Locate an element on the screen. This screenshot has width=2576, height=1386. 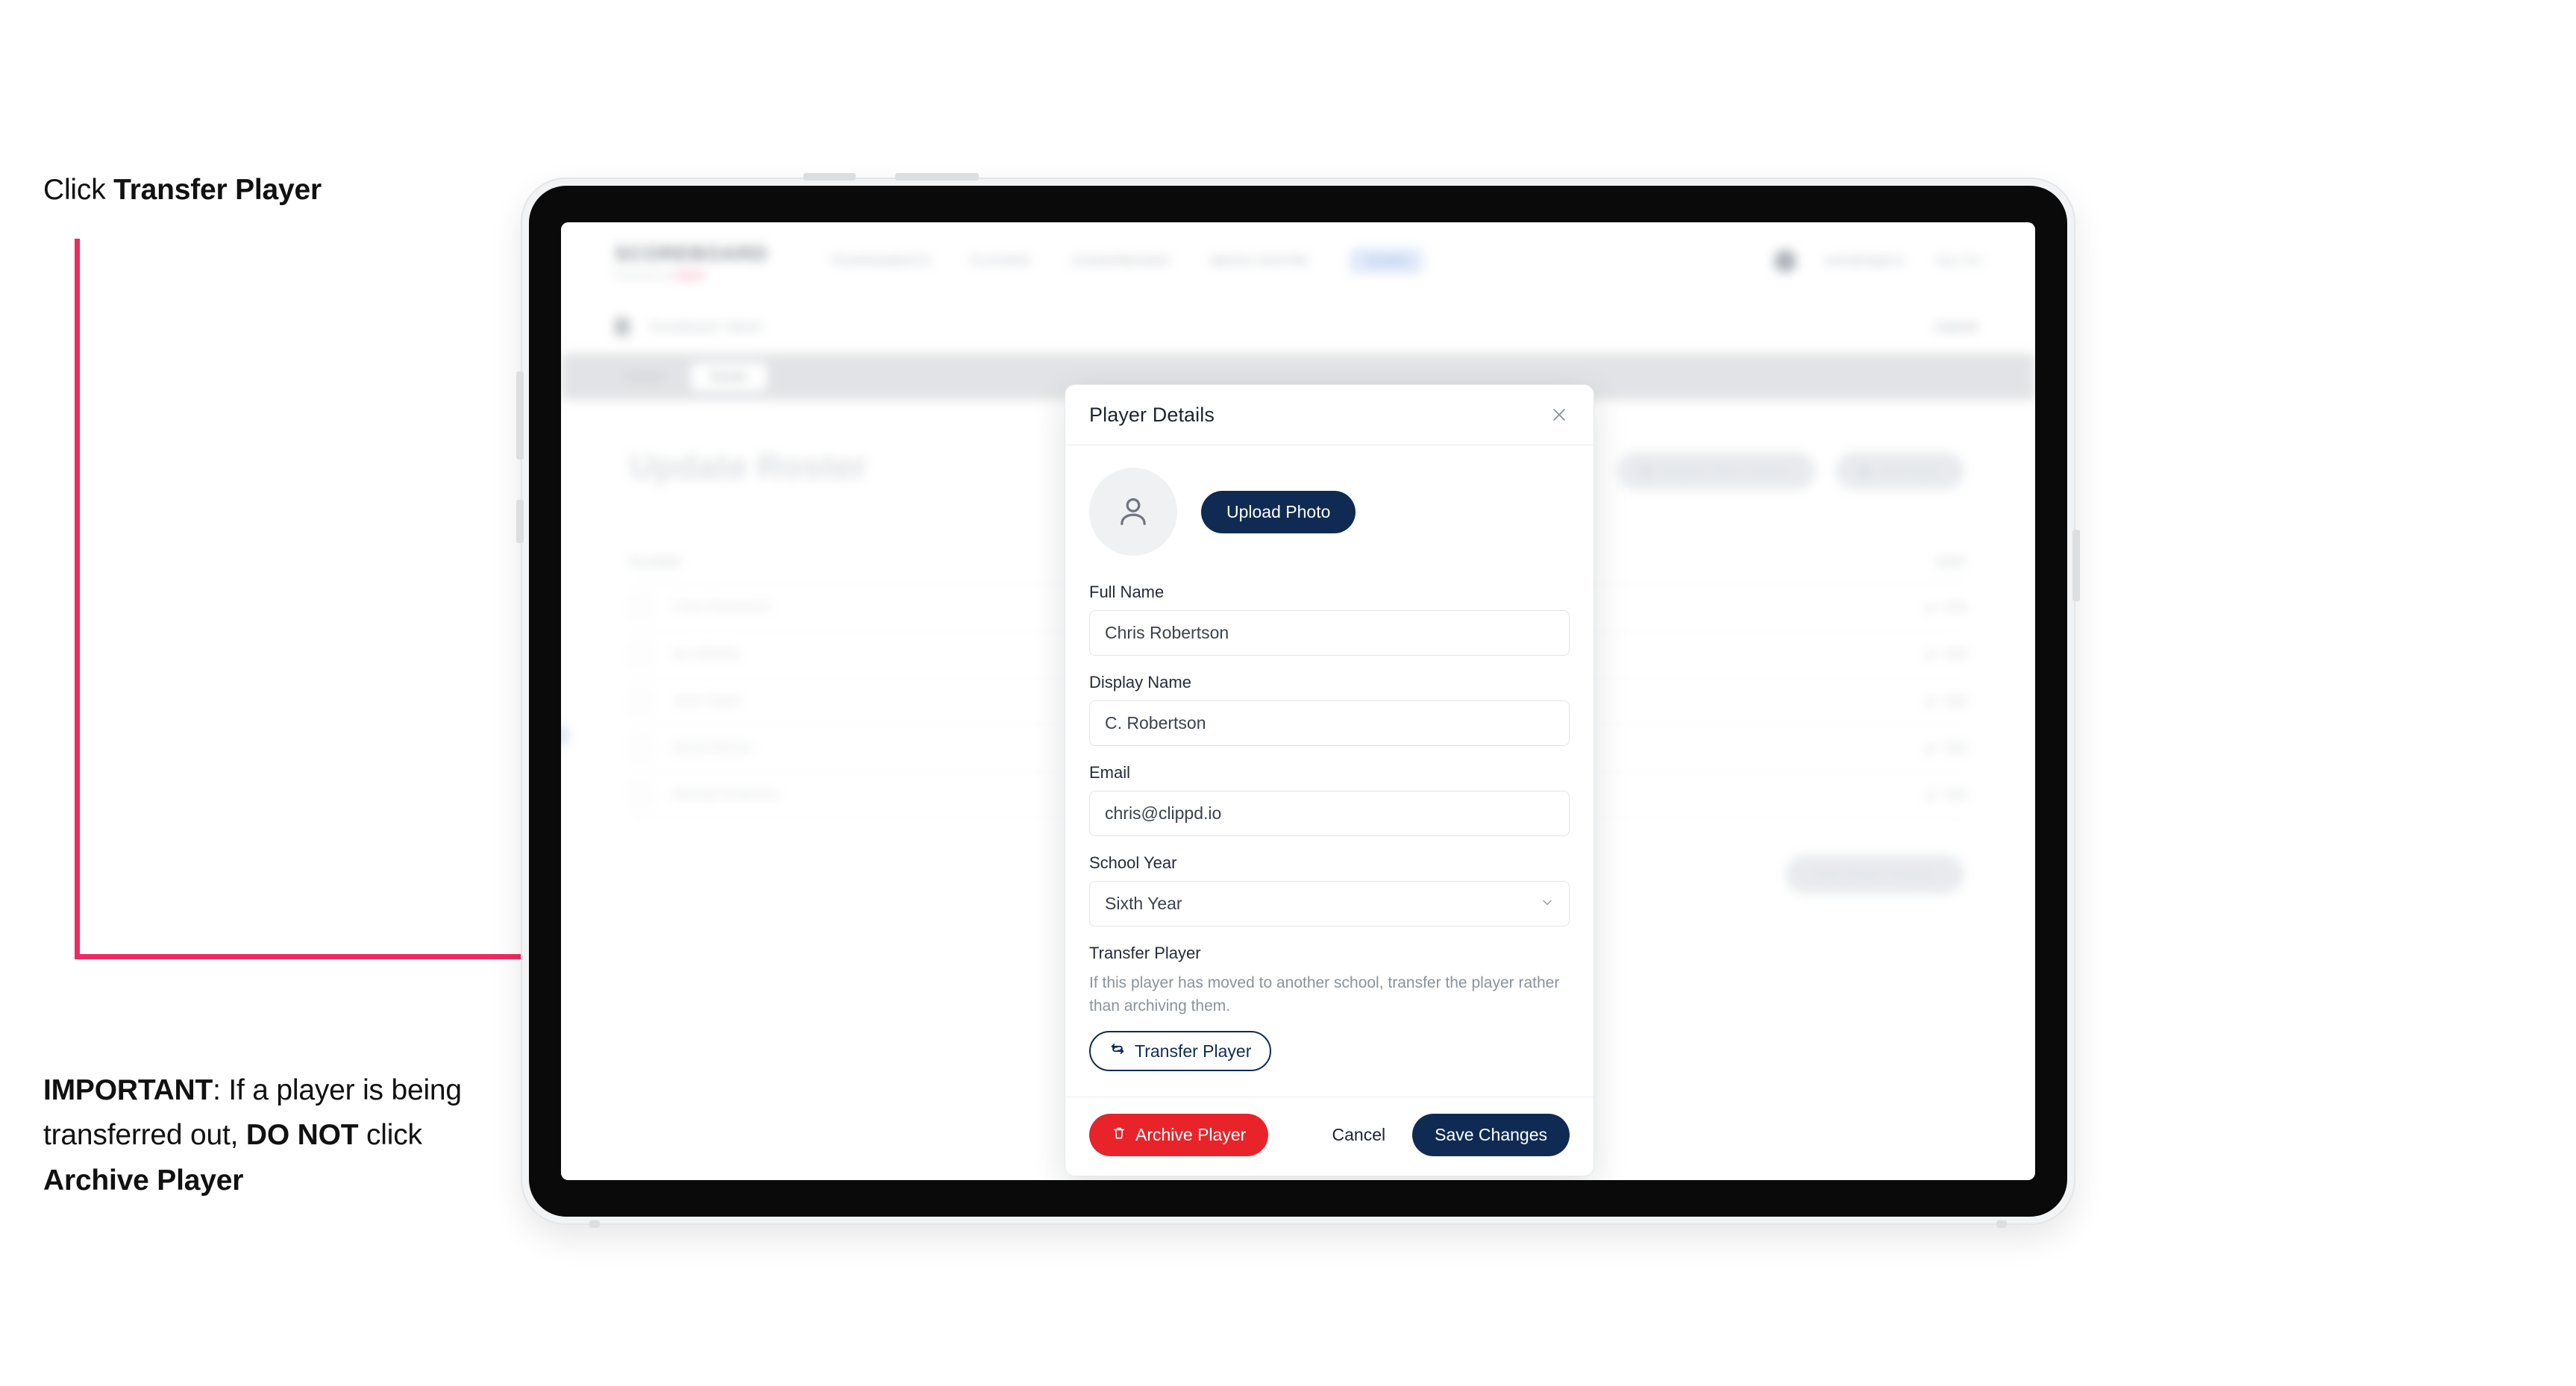
field-label-full-name: Full Name is located at coordinates (1127, 592).